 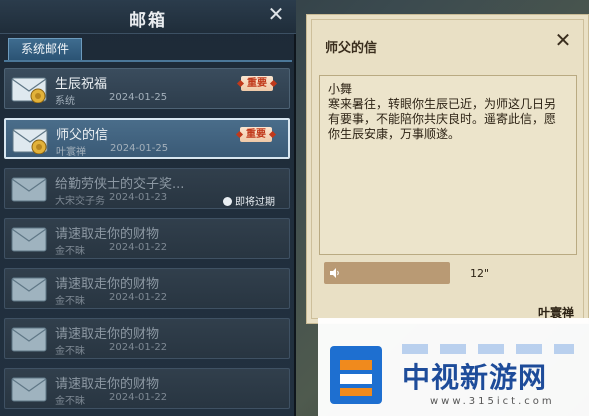 What do you see at coordinates (82, 135) in the screenshot?
I see `mail-subject: 师父的信` at bounding box center [82, 135].